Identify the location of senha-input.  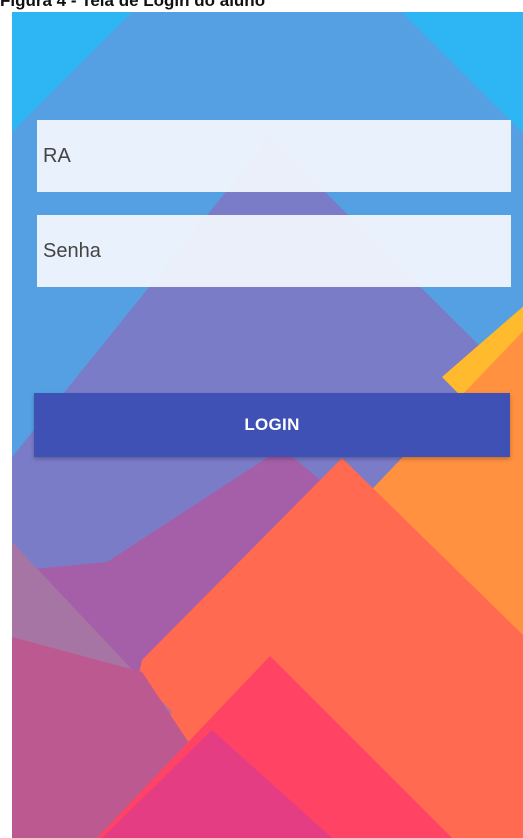
(274, 251).